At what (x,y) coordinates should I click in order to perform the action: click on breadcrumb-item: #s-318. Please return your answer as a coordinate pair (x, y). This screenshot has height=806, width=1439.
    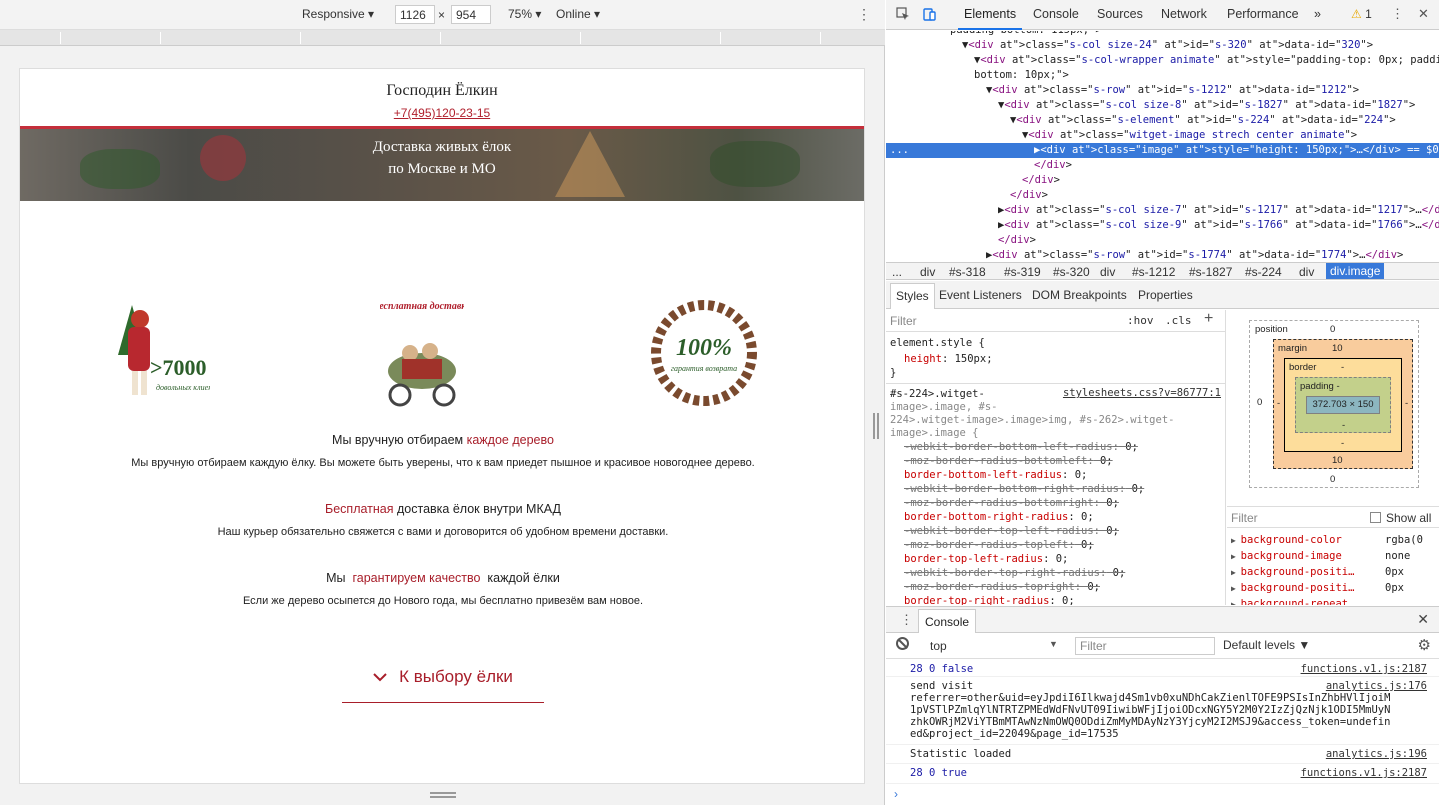
    Looking at the image, I should click on (967, 272).